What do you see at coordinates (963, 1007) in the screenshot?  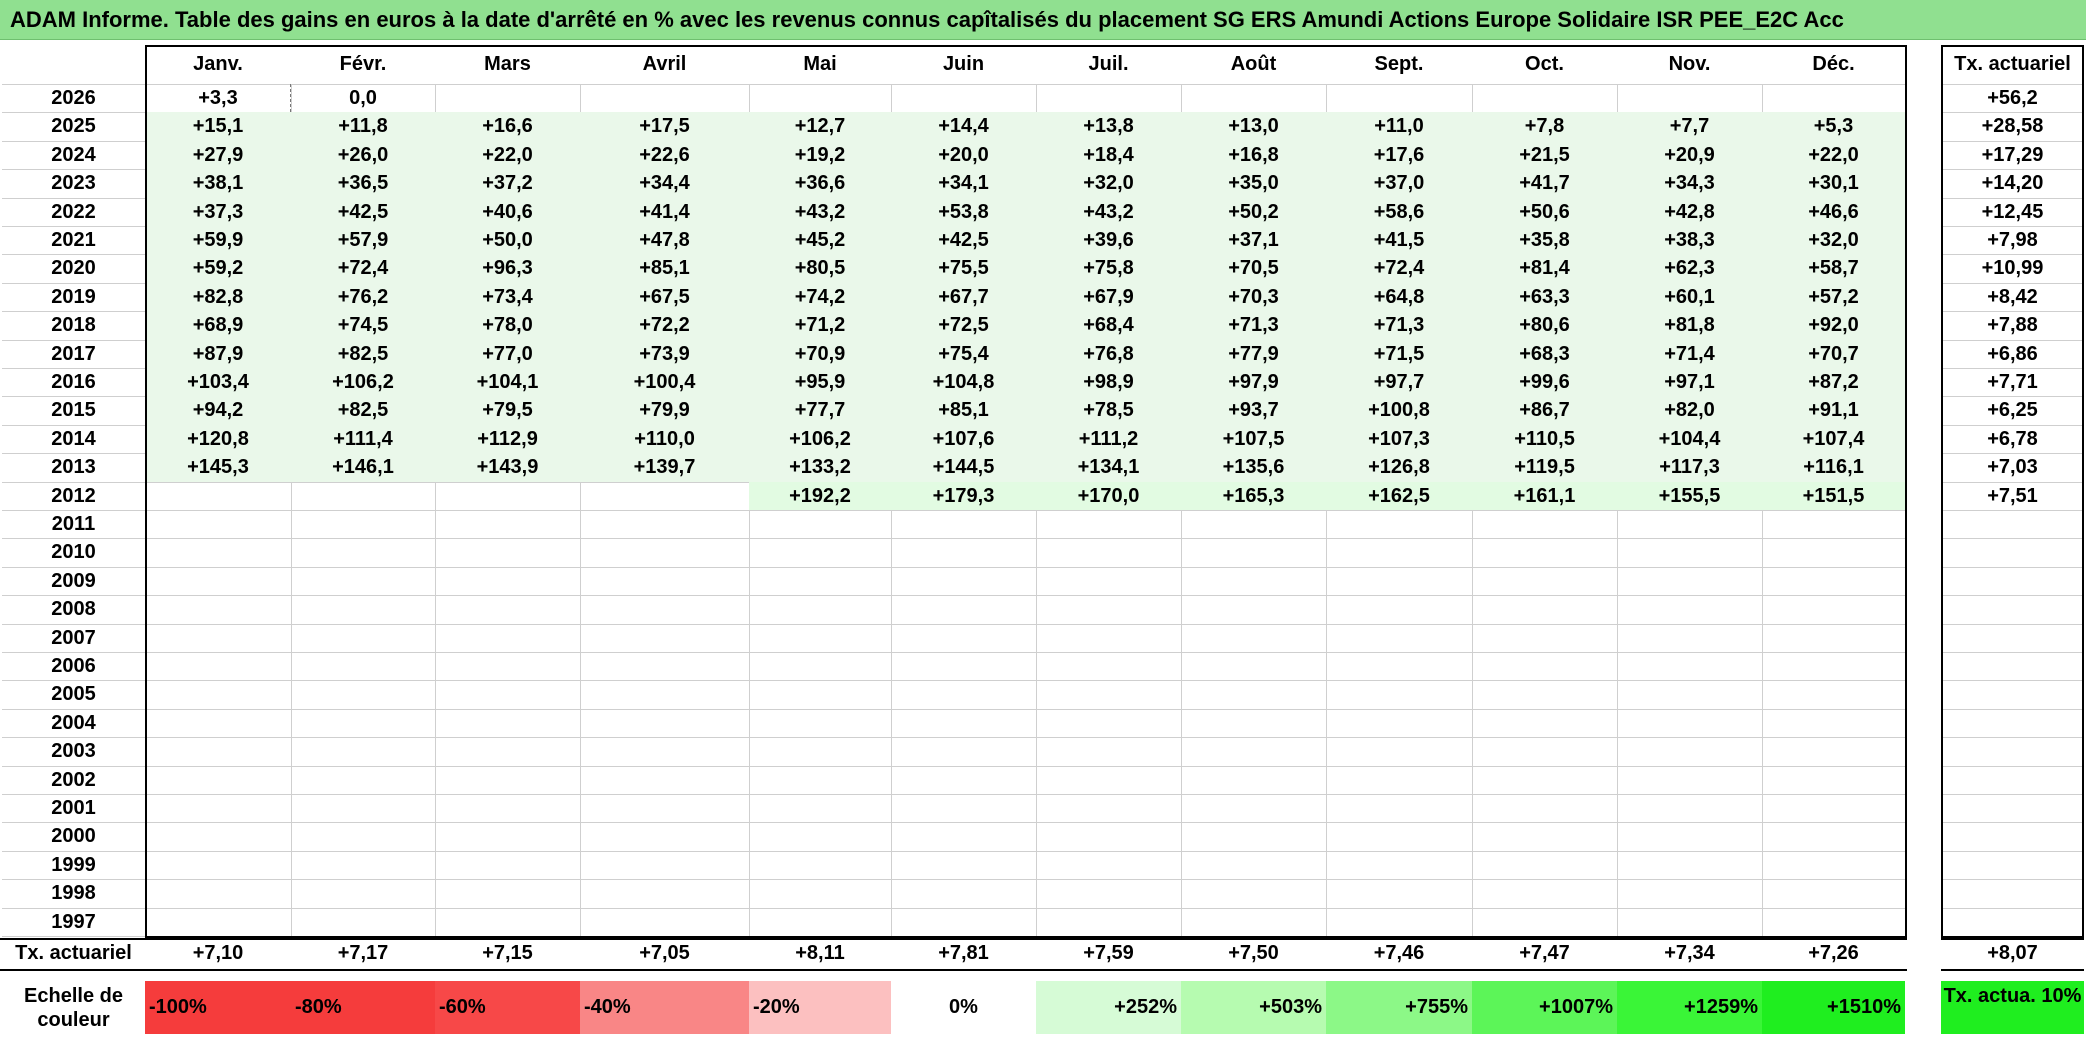 I see `scale-step: 0%` at bounding box center [963, 1007].